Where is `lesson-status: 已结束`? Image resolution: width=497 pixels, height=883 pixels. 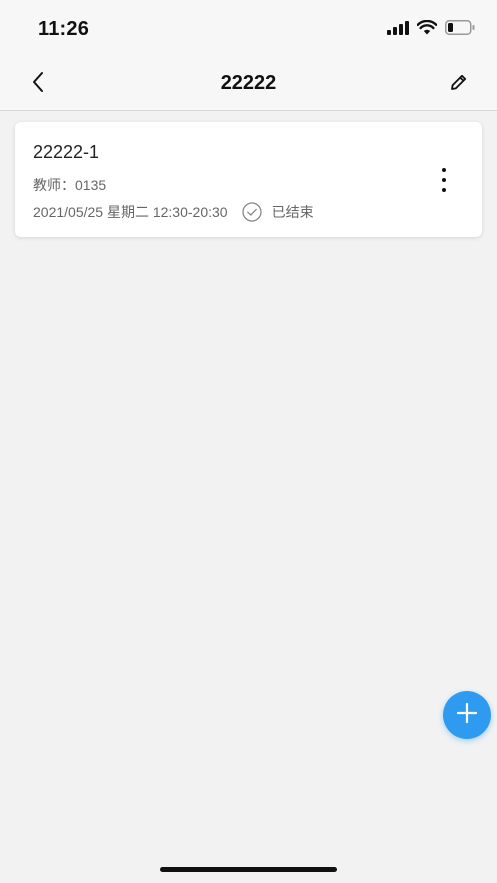 lesson-status: 已结束 is located at coordinates (292, 212).